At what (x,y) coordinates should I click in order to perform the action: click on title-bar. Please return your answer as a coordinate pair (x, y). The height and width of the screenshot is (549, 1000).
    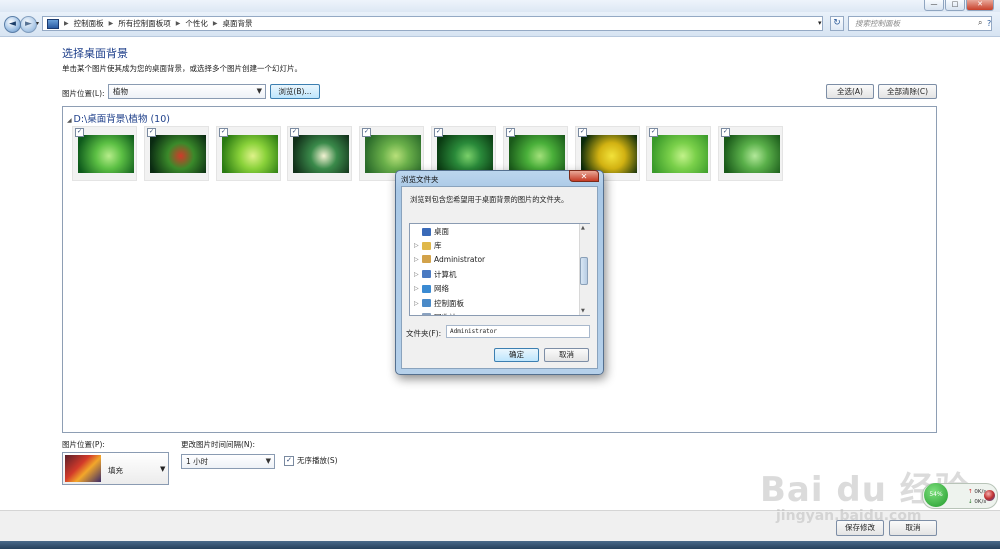
    Looking at the image, I should click on (500, 6).